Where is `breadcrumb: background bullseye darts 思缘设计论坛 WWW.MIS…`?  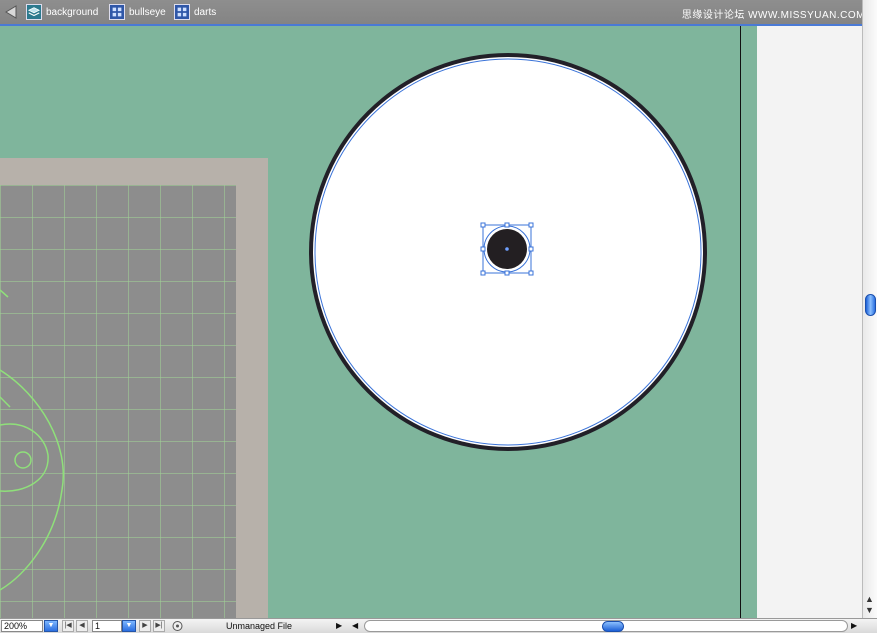 breadcrumb: background bullseye darts 思缘设计论坛 WWW.MIS… is located at coordinates (438, 13).